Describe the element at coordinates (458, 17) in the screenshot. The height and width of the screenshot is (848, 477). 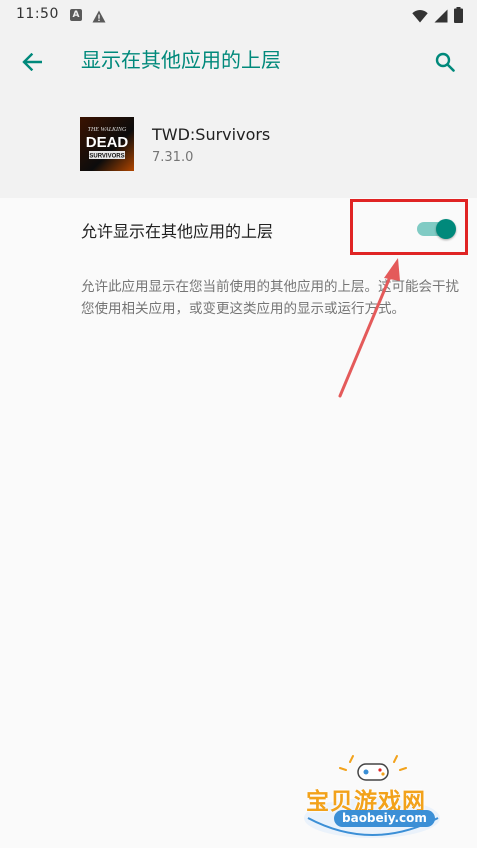
I see `battery-icon` at that location.